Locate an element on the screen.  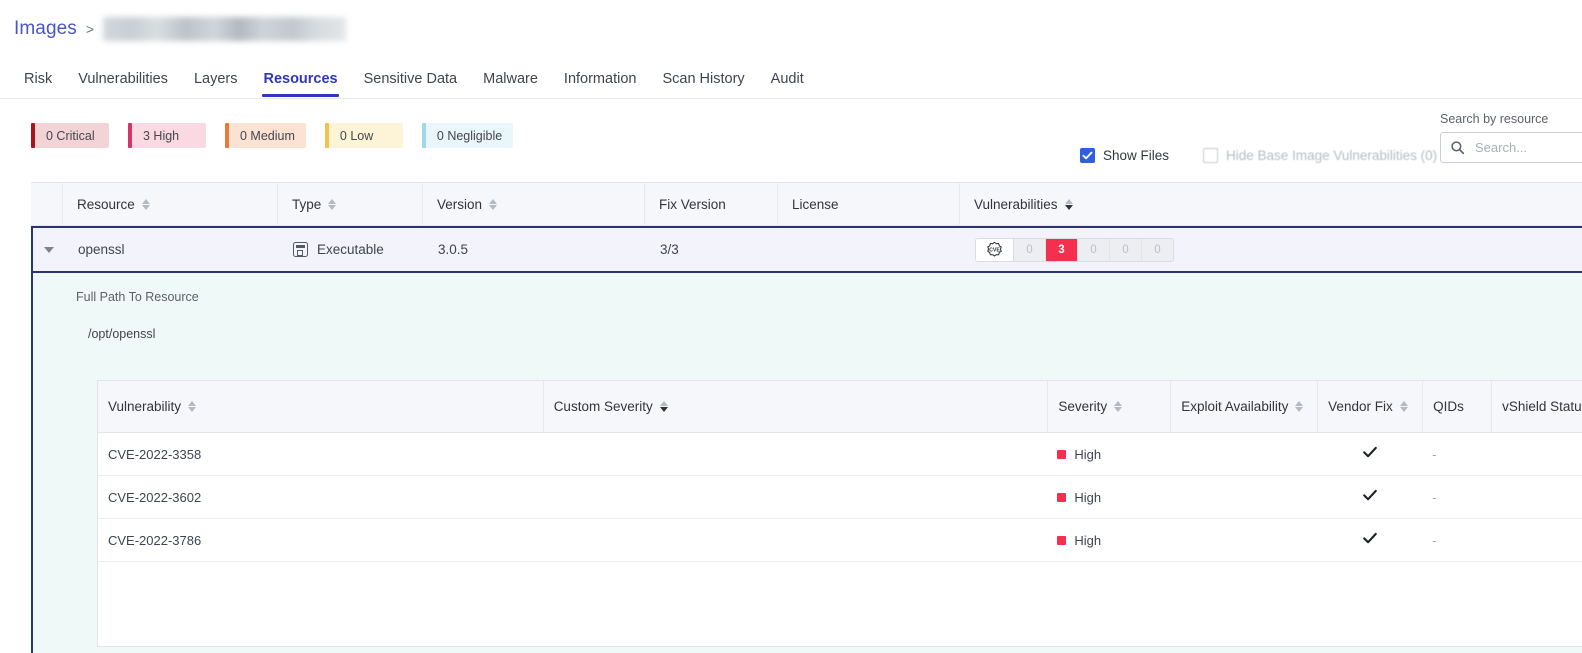
vuln-col-severity-label: Severity is located at coordinates (1083, 406).